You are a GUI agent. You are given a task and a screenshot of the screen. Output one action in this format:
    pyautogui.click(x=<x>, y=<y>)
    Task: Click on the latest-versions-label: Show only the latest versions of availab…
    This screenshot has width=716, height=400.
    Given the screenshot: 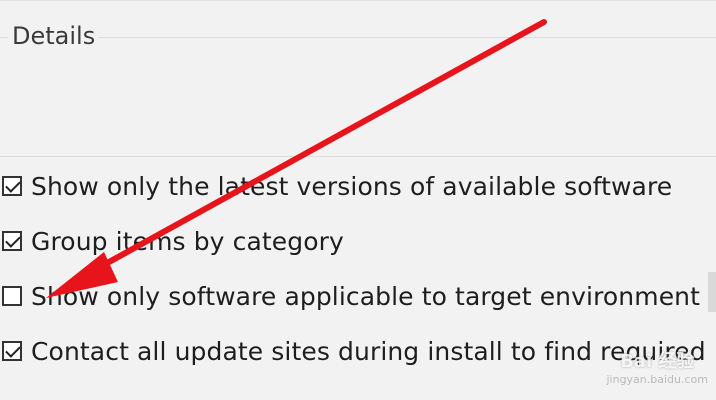 What is the action you would take?
    pyautogui.click(x=352, y=186)
    